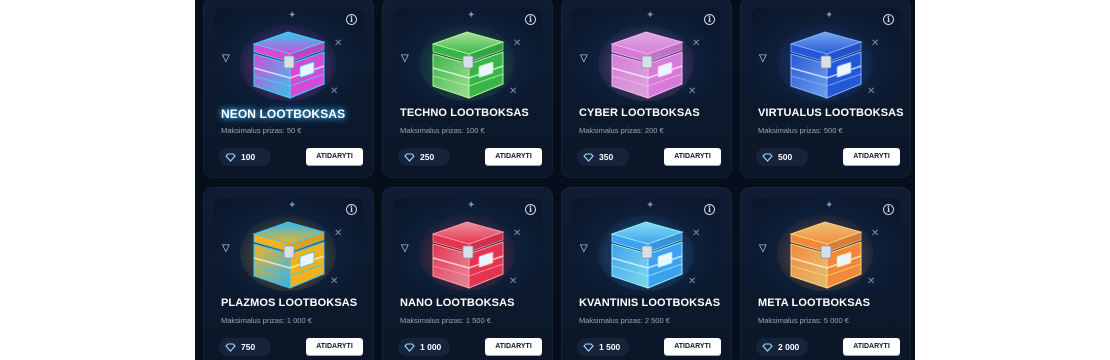 This screenshot has width=1110, height=360. Describe the element at coordinates (261, 130) in the screenshot. I see `max-prize-text: Maksimalus prizas: 50 €` at that location.